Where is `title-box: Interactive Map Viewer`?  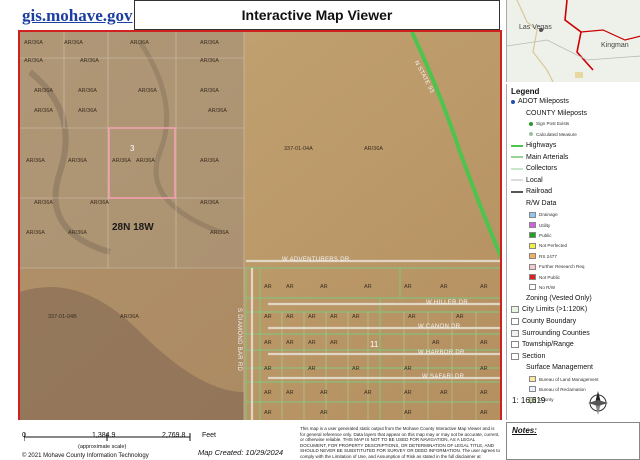 title-box: Interactive Map Viewer is located at coordinates (317, 15).